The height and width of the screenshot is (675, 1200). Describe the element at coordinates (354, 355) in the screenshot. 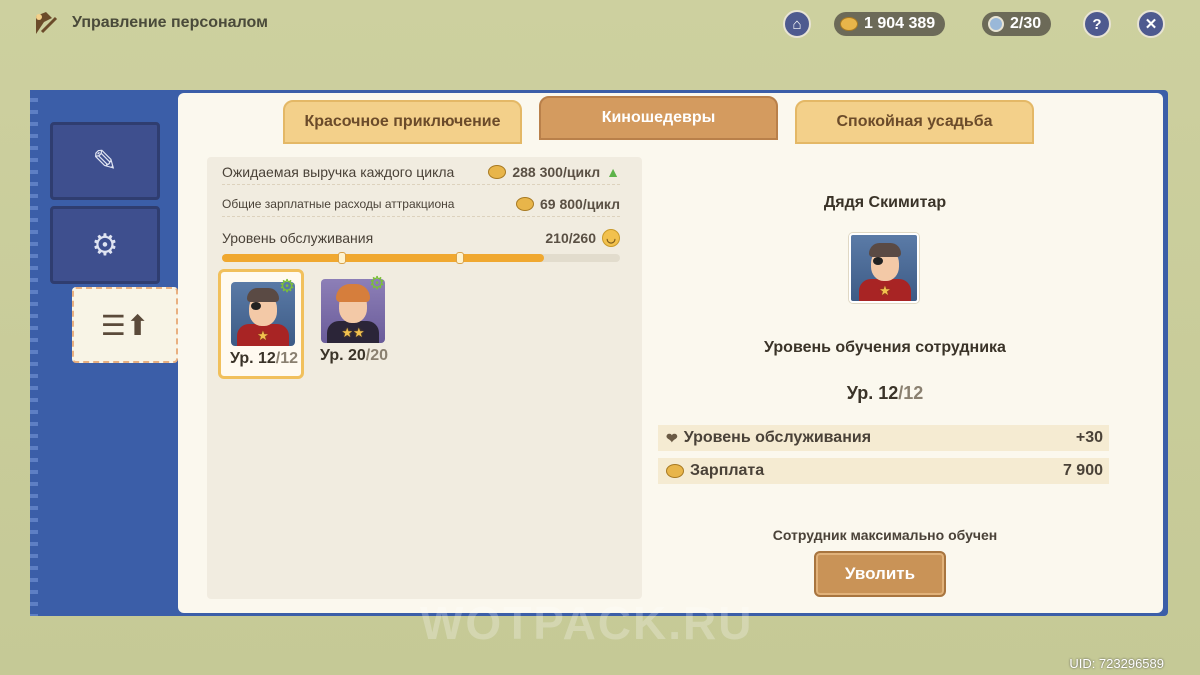

I see `staff-level: Ур. 20/20` at that location.